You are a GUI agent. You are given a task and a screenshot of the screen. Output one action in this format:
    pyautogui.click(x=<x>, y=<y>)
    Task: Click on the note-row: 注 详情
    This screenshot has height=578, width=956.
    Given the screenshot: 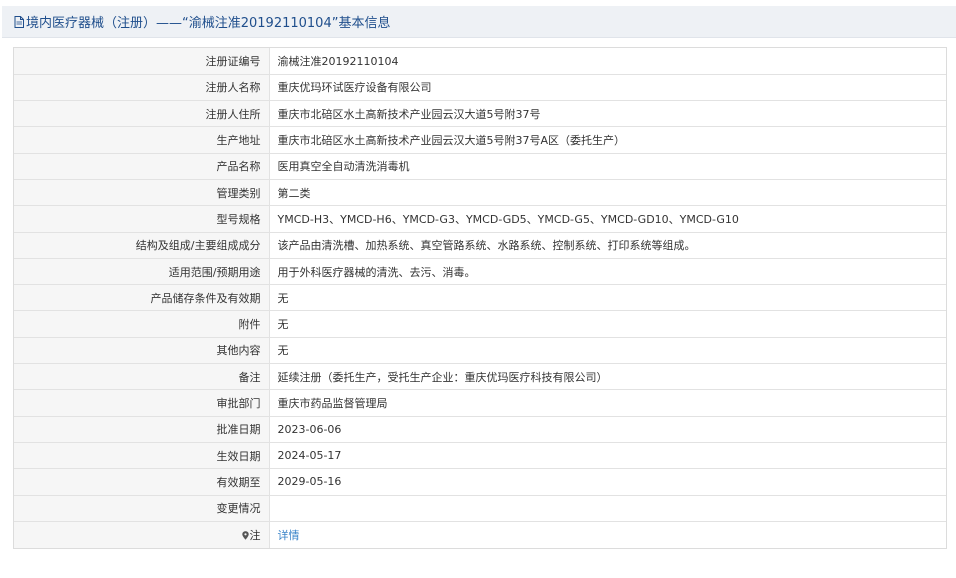 What is the action you would take?
    pyautogui.click(x=480, y=534)
    